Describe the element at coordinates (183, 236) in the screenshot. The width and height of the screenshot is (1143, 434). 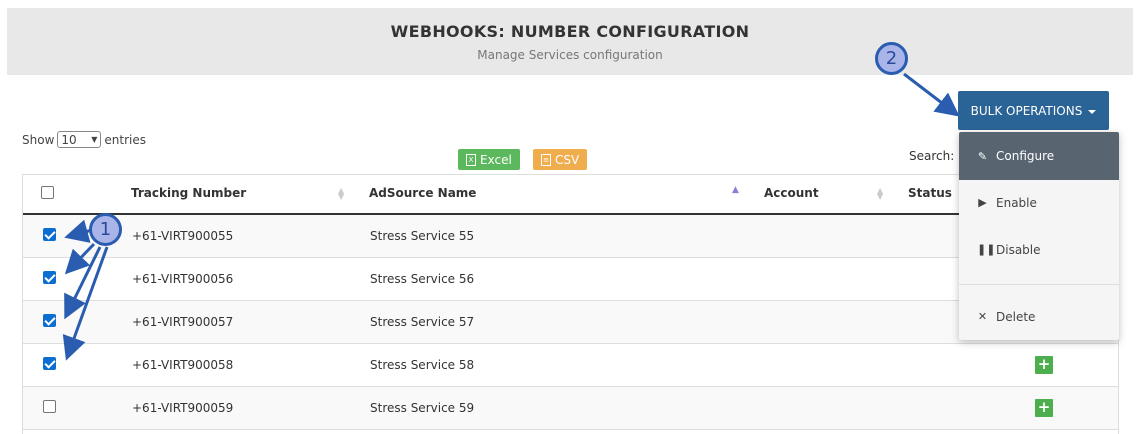
I see `tracking-number: +61-VIRT900055` at that location.